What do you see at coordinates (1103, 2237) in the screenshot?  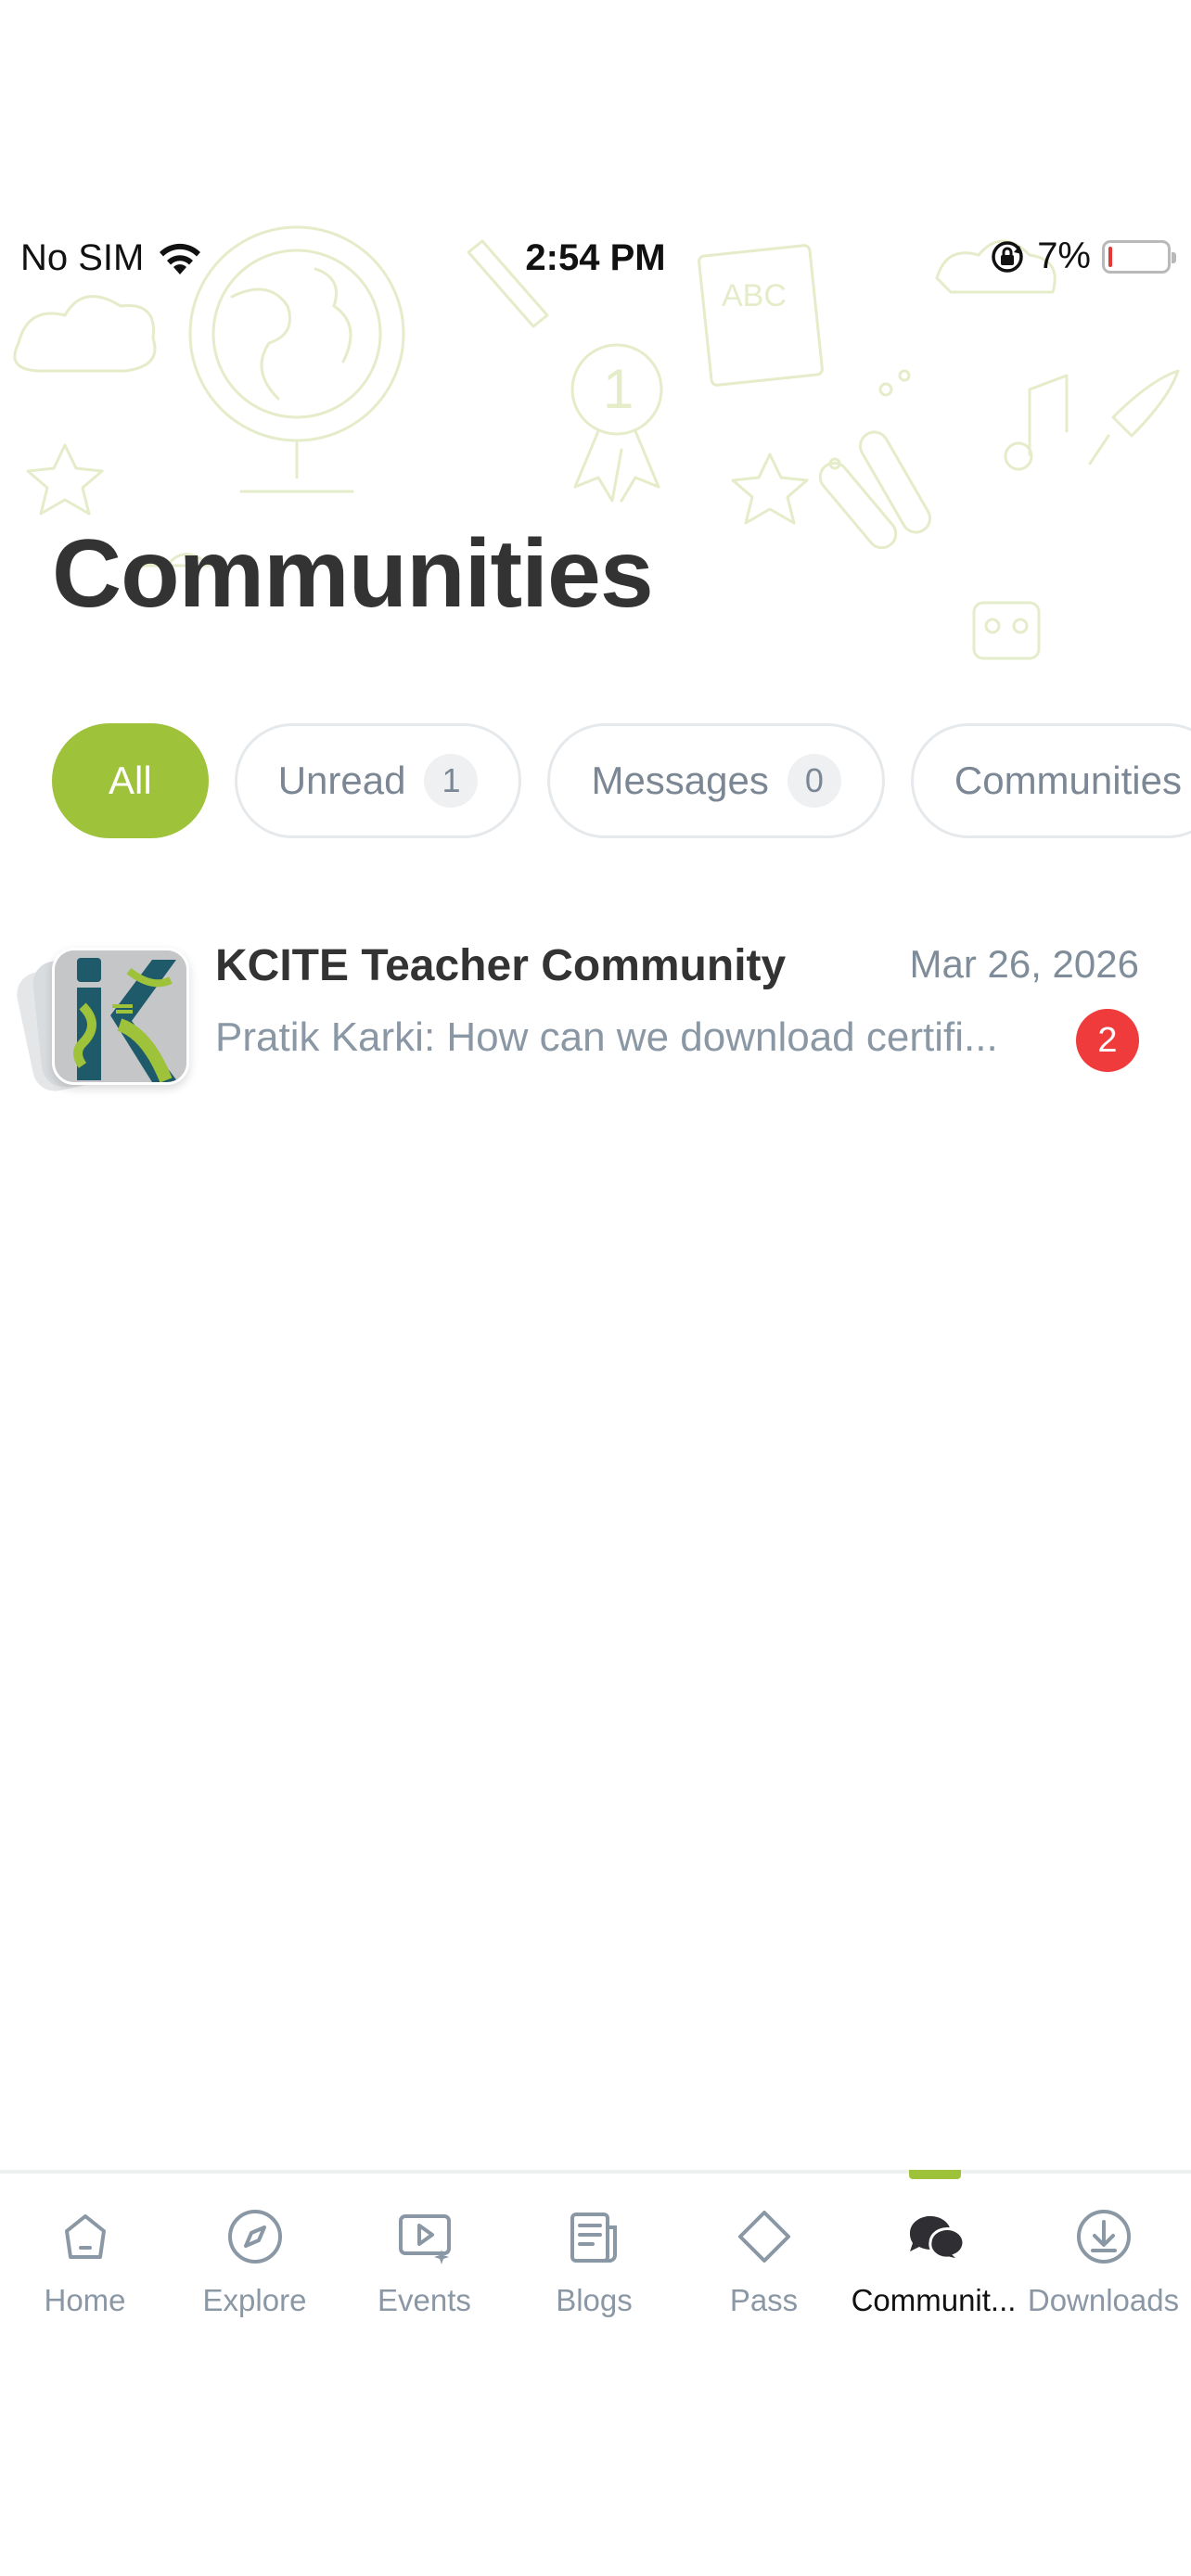 I see `download-icon` at bounding box center [1103, 2237].